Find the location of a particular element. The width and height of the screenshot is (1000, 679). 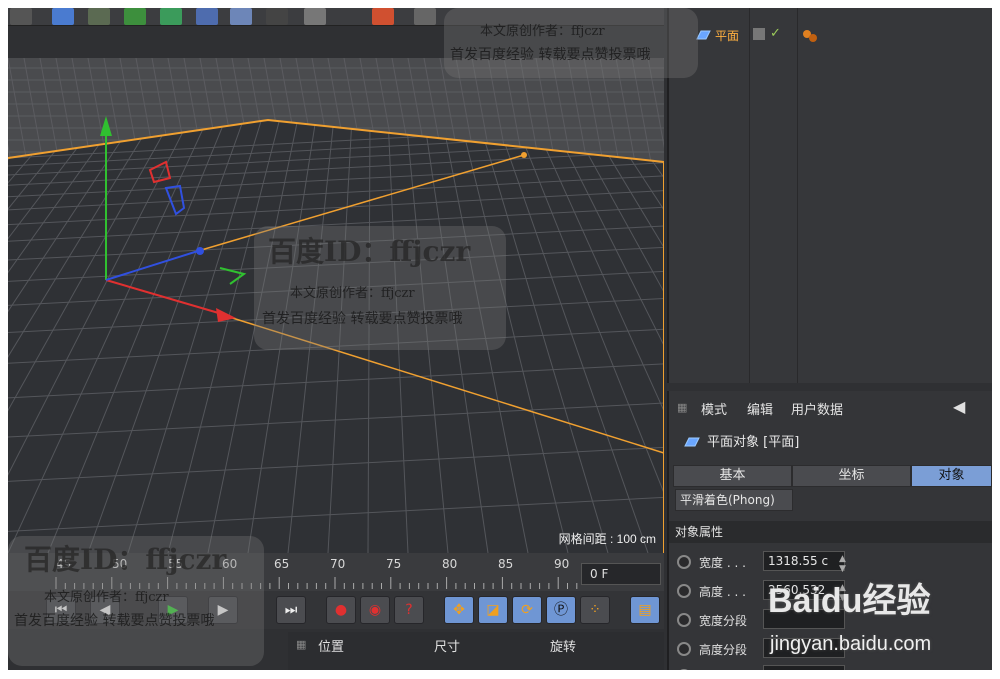

param-key-icon: Ⓟ is located at coordinates (561, 610).